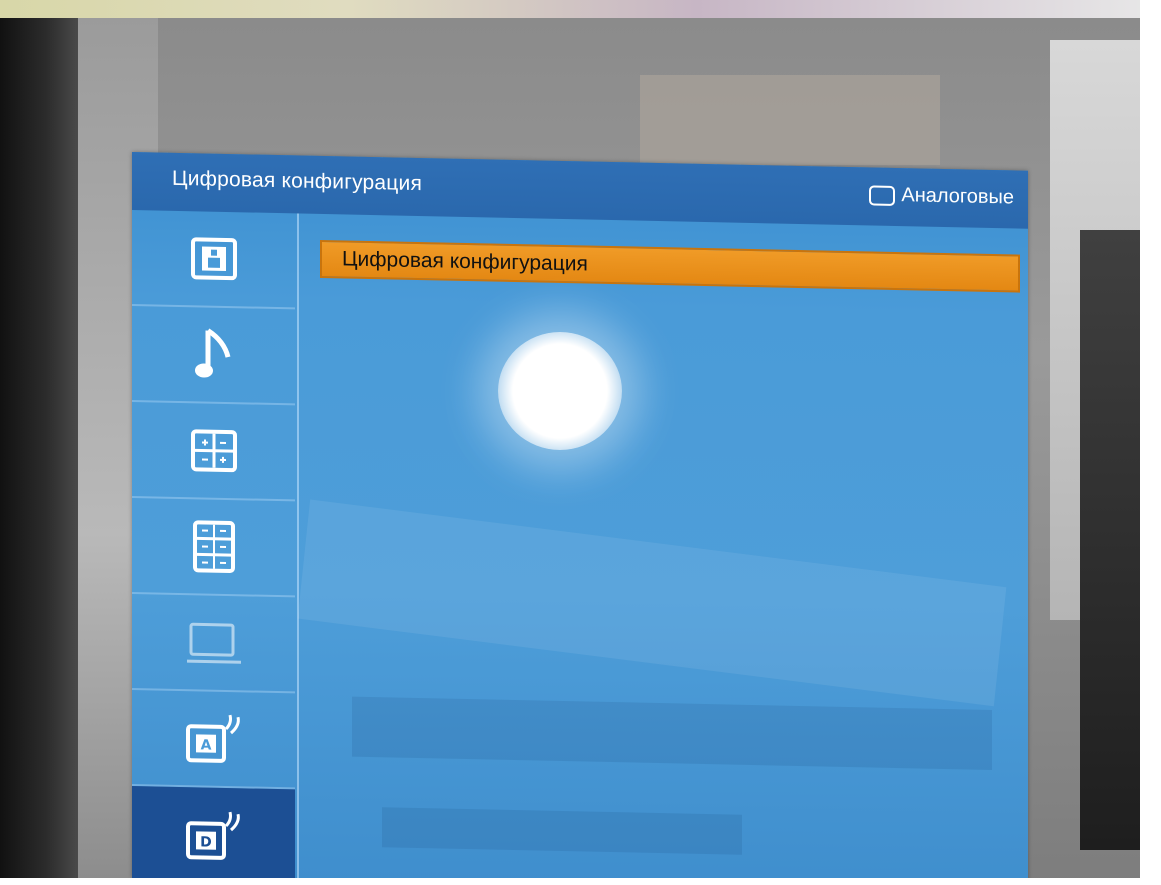 This screenshot has height=885, width=1161. What do you see at coordinates (39, 448) in the screenshot?
I see `tv-bezel` at bounding box center [39, 448].